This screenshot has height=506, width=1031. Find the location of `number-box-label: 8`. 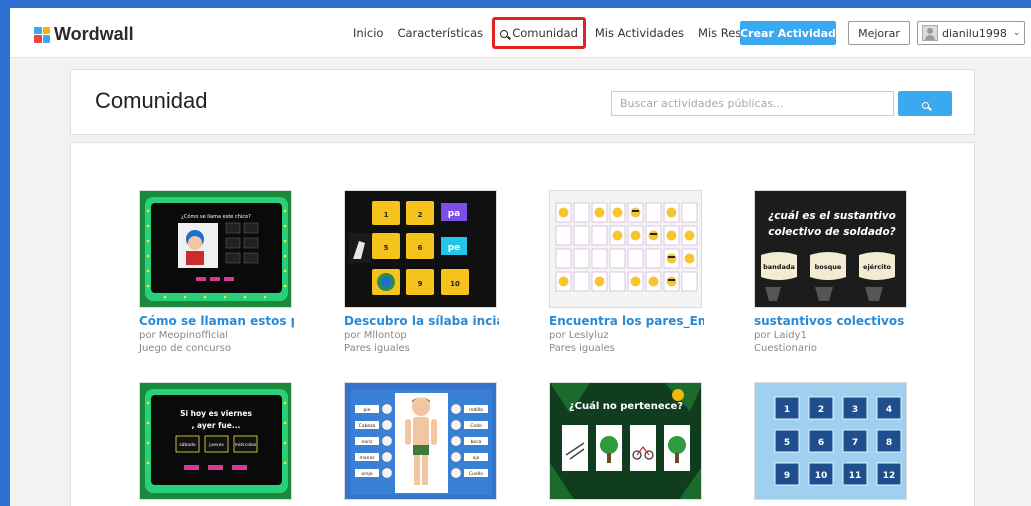

number-box-label: 8 is located at coordinates (889, 443).